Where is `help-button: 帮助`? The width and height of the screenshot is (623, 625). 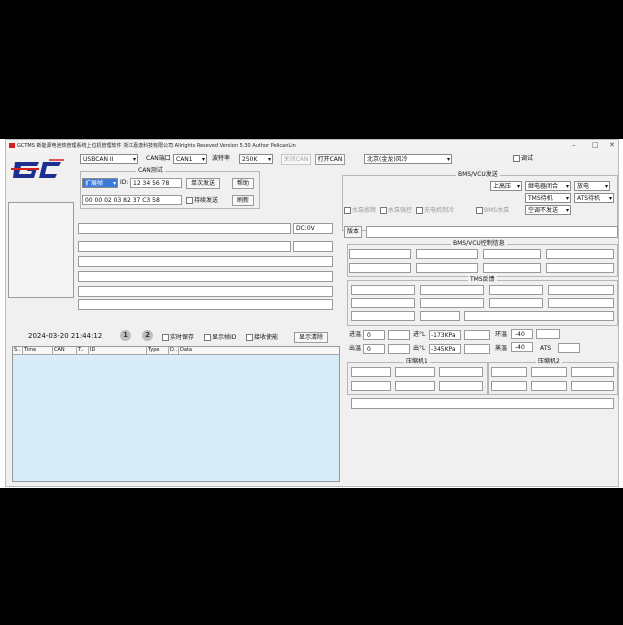
help-button: 帮助 is located at coordinates (243, 183).